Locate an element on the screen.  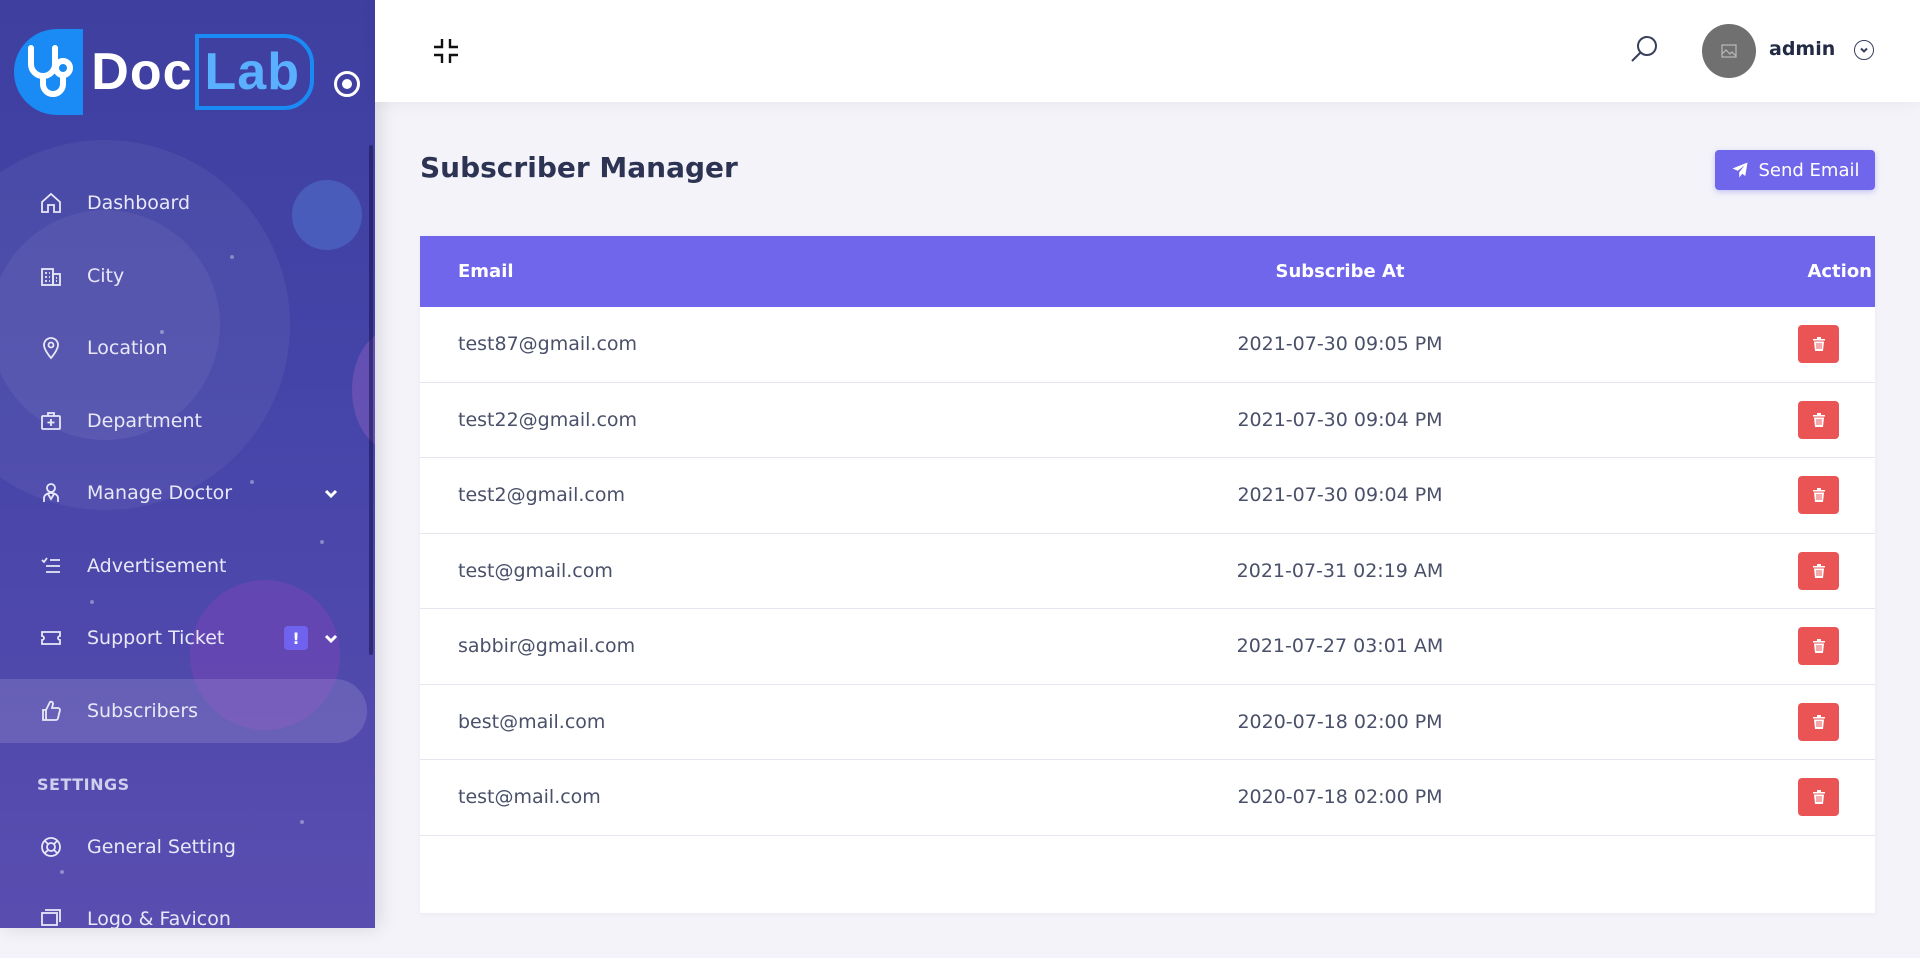
map-pin-icon is located at coordinates (51, 348).